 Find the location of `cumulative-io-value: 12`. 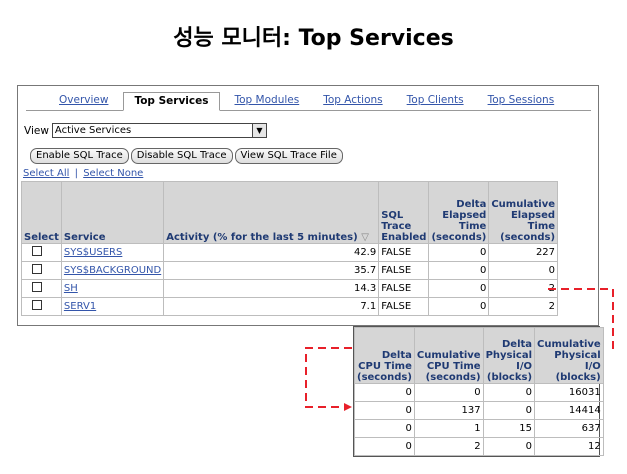

cumulative-io-value: 12 is located at coordinates (569, 446).